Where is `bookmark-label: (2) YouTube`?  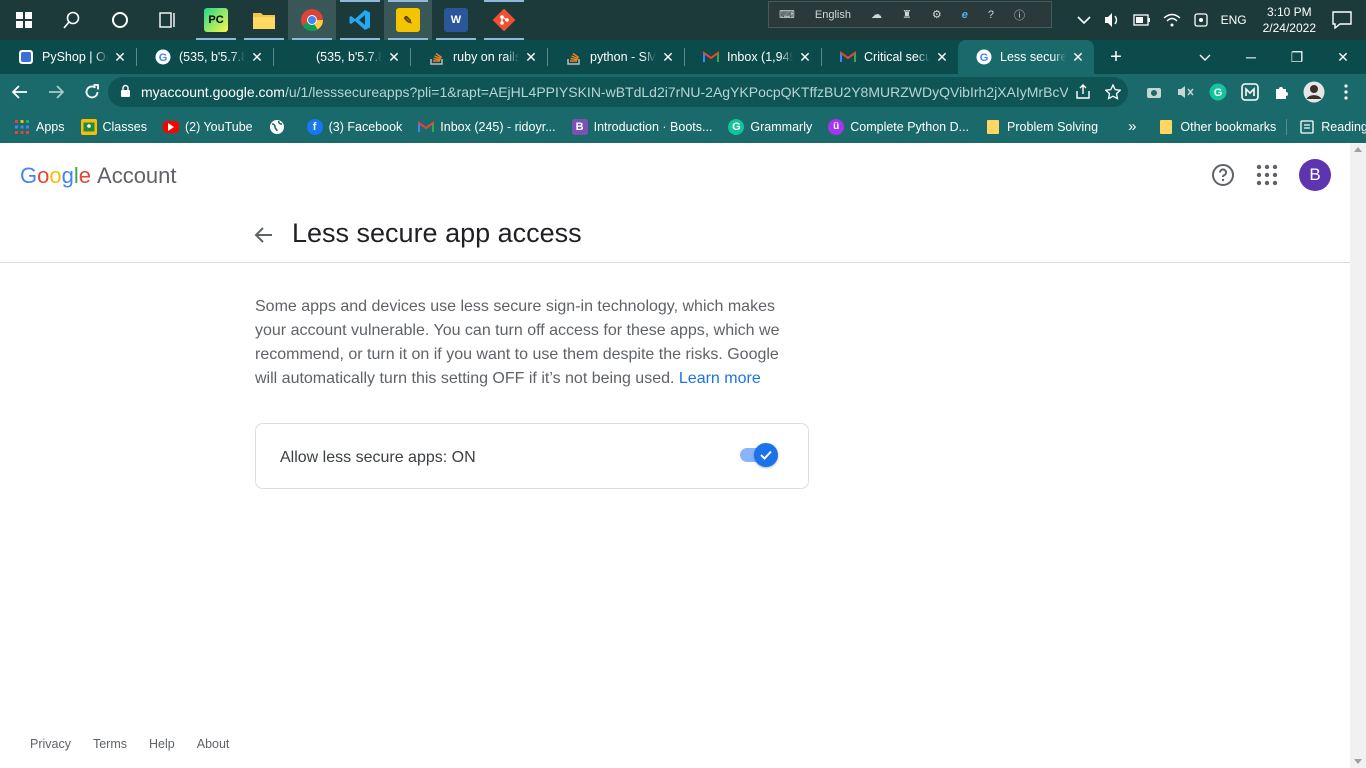
bookmark-label: (2) YouTube is located at coordinates (218, 126).